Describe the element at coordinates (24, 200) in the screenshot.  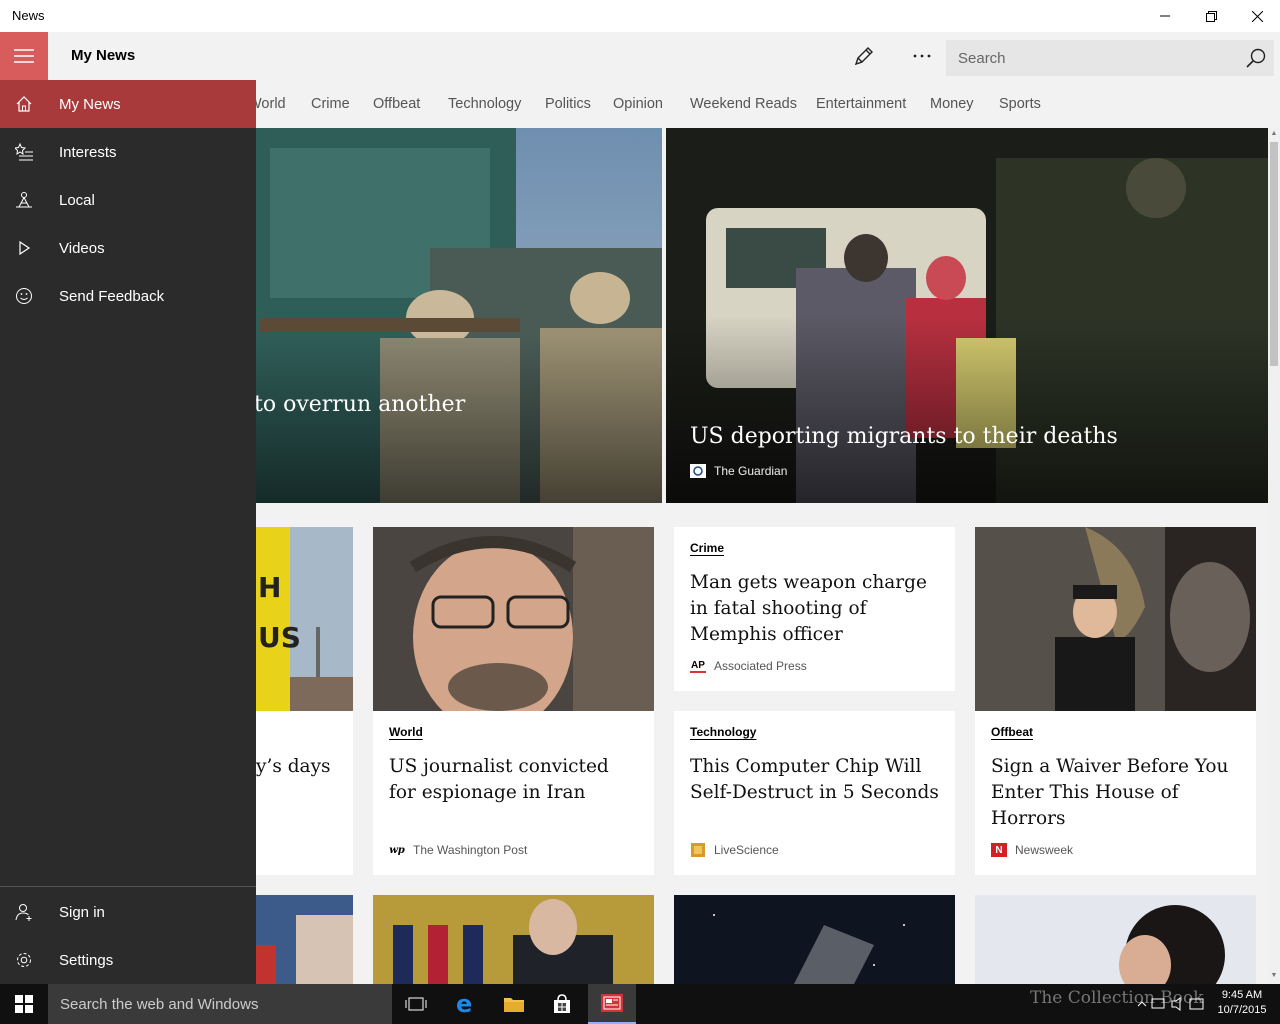
I see `local-icon` at that location.